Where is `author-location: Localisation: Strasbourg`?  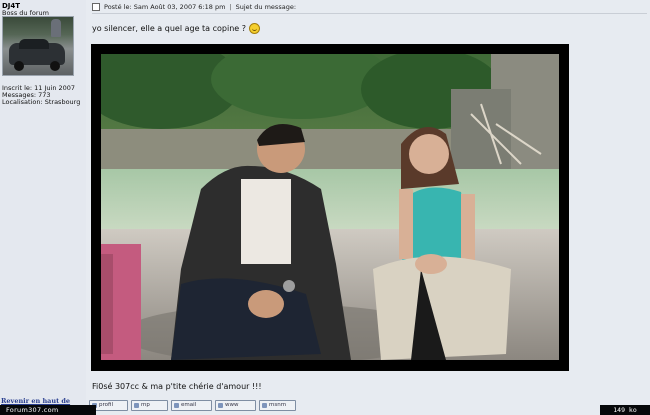
author-location: Localisation: Strasbourg is located at coordinates (41, 102).